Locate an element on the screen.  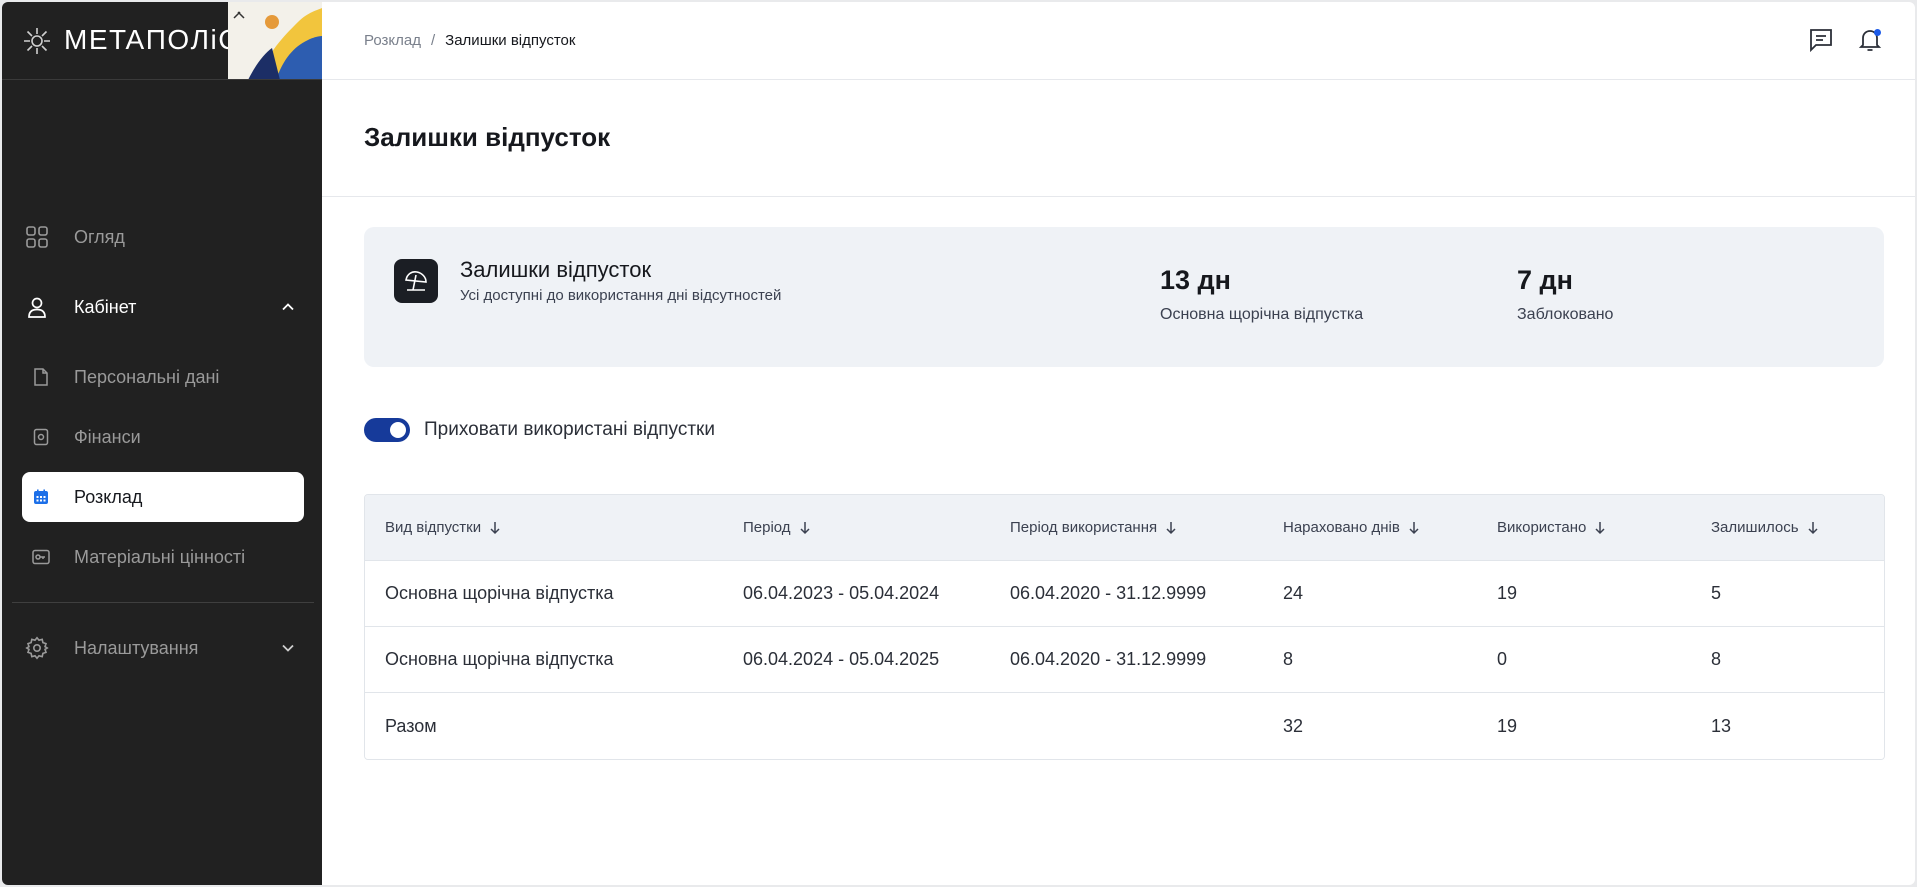
sidebar-item-overview: Огляд is located at coordinates (162, 237).